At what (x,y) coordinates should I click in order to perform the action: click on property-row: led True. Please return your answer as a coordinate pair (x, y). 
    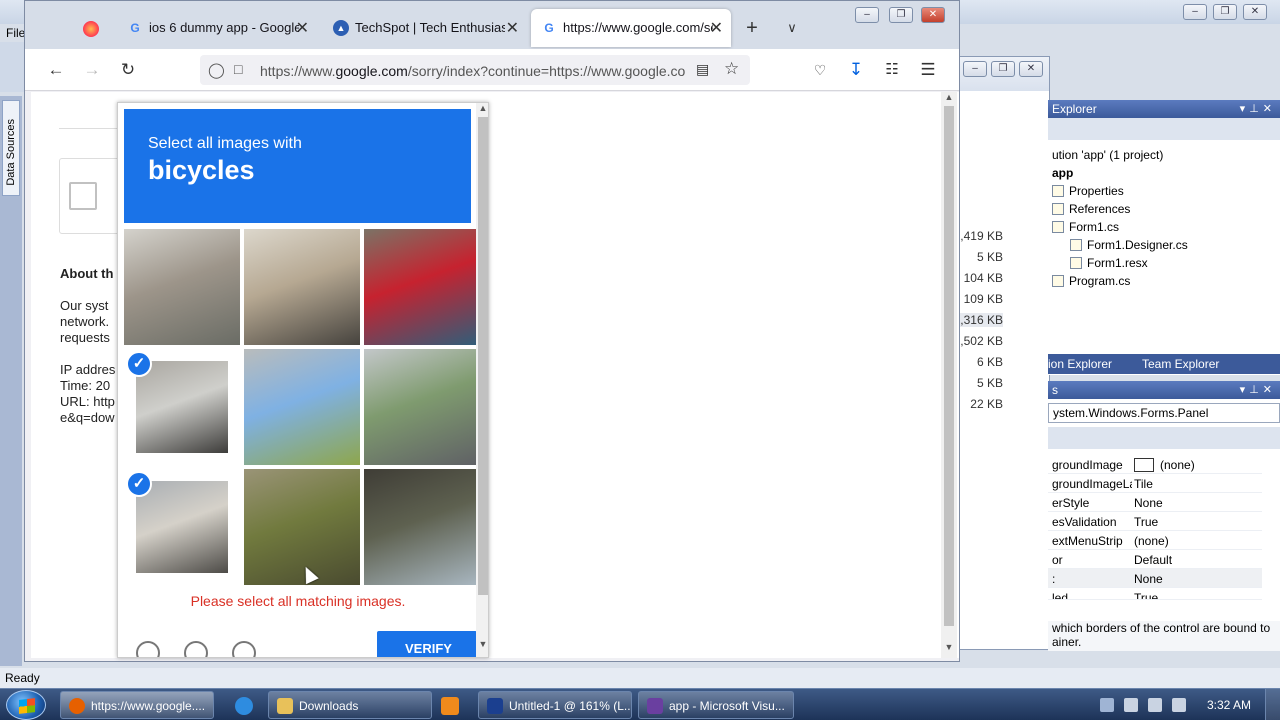
    Looking at the image, I should click on (1155, 594).